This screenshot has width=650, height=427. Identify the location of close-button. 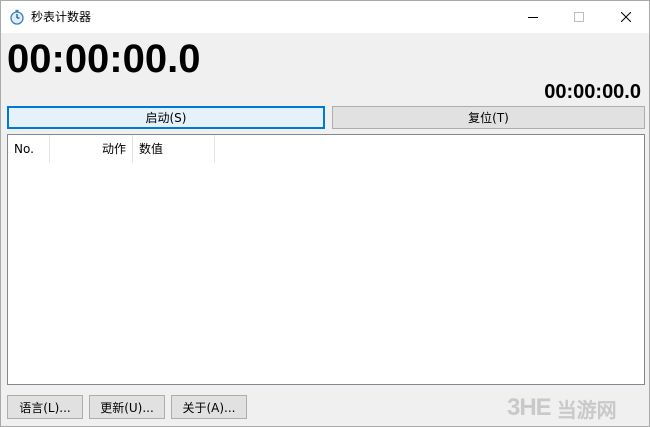
(626, 17).